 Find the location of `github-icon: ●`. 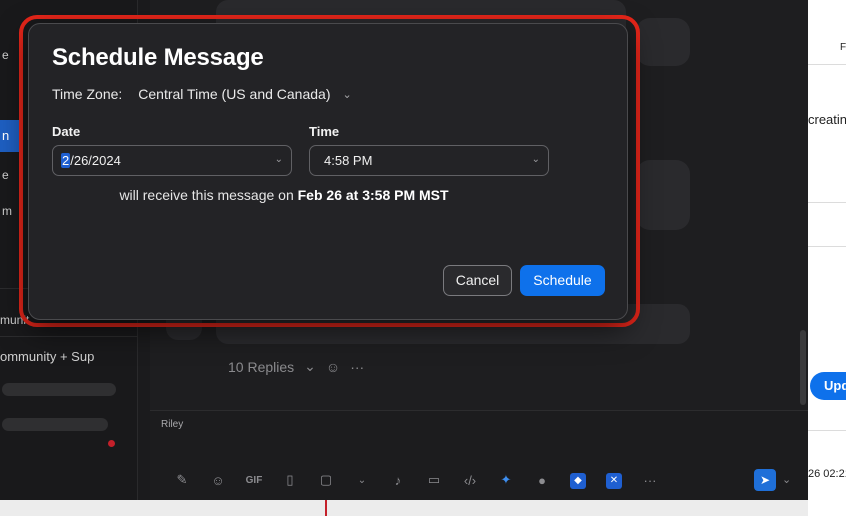

github-icon: ● is located at coordinates (542, 480).